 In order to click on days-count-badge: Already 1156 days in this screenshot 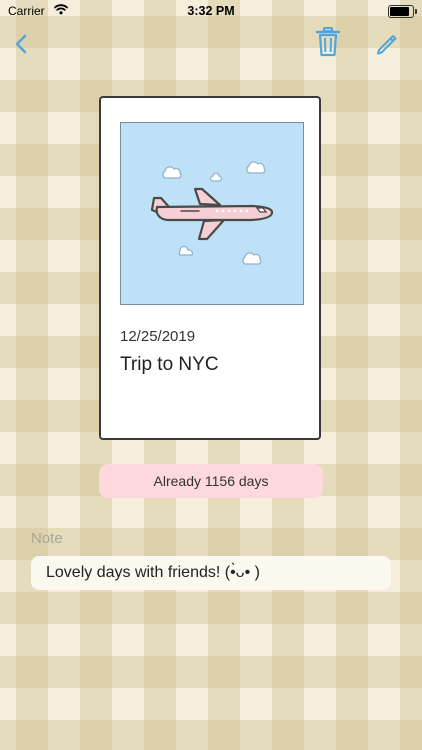, I will do `click(211, 481)`.